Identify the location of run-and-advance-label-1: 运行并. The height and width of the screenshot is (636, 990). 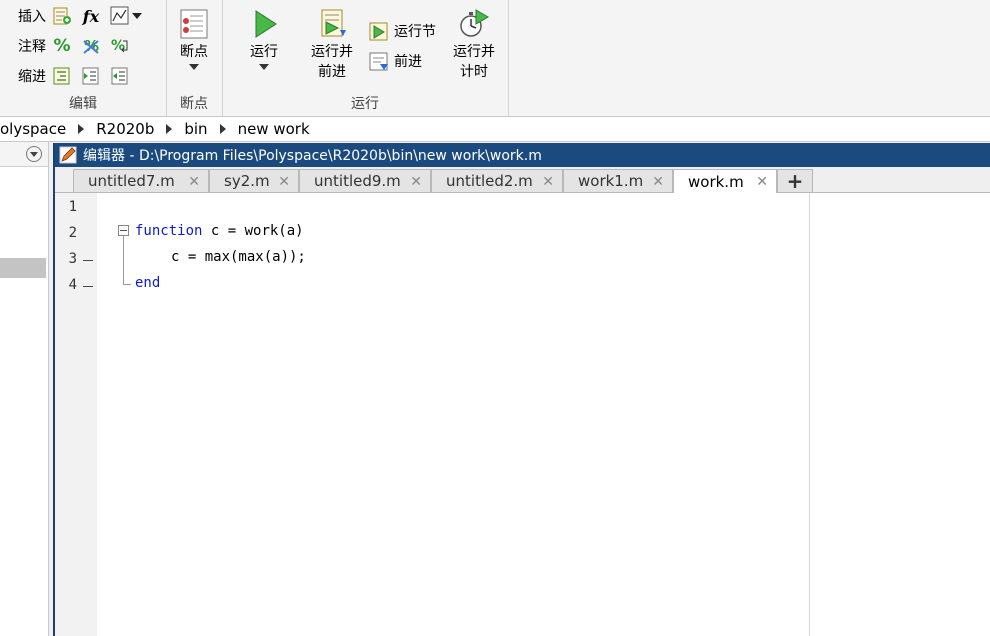
(332, 52).